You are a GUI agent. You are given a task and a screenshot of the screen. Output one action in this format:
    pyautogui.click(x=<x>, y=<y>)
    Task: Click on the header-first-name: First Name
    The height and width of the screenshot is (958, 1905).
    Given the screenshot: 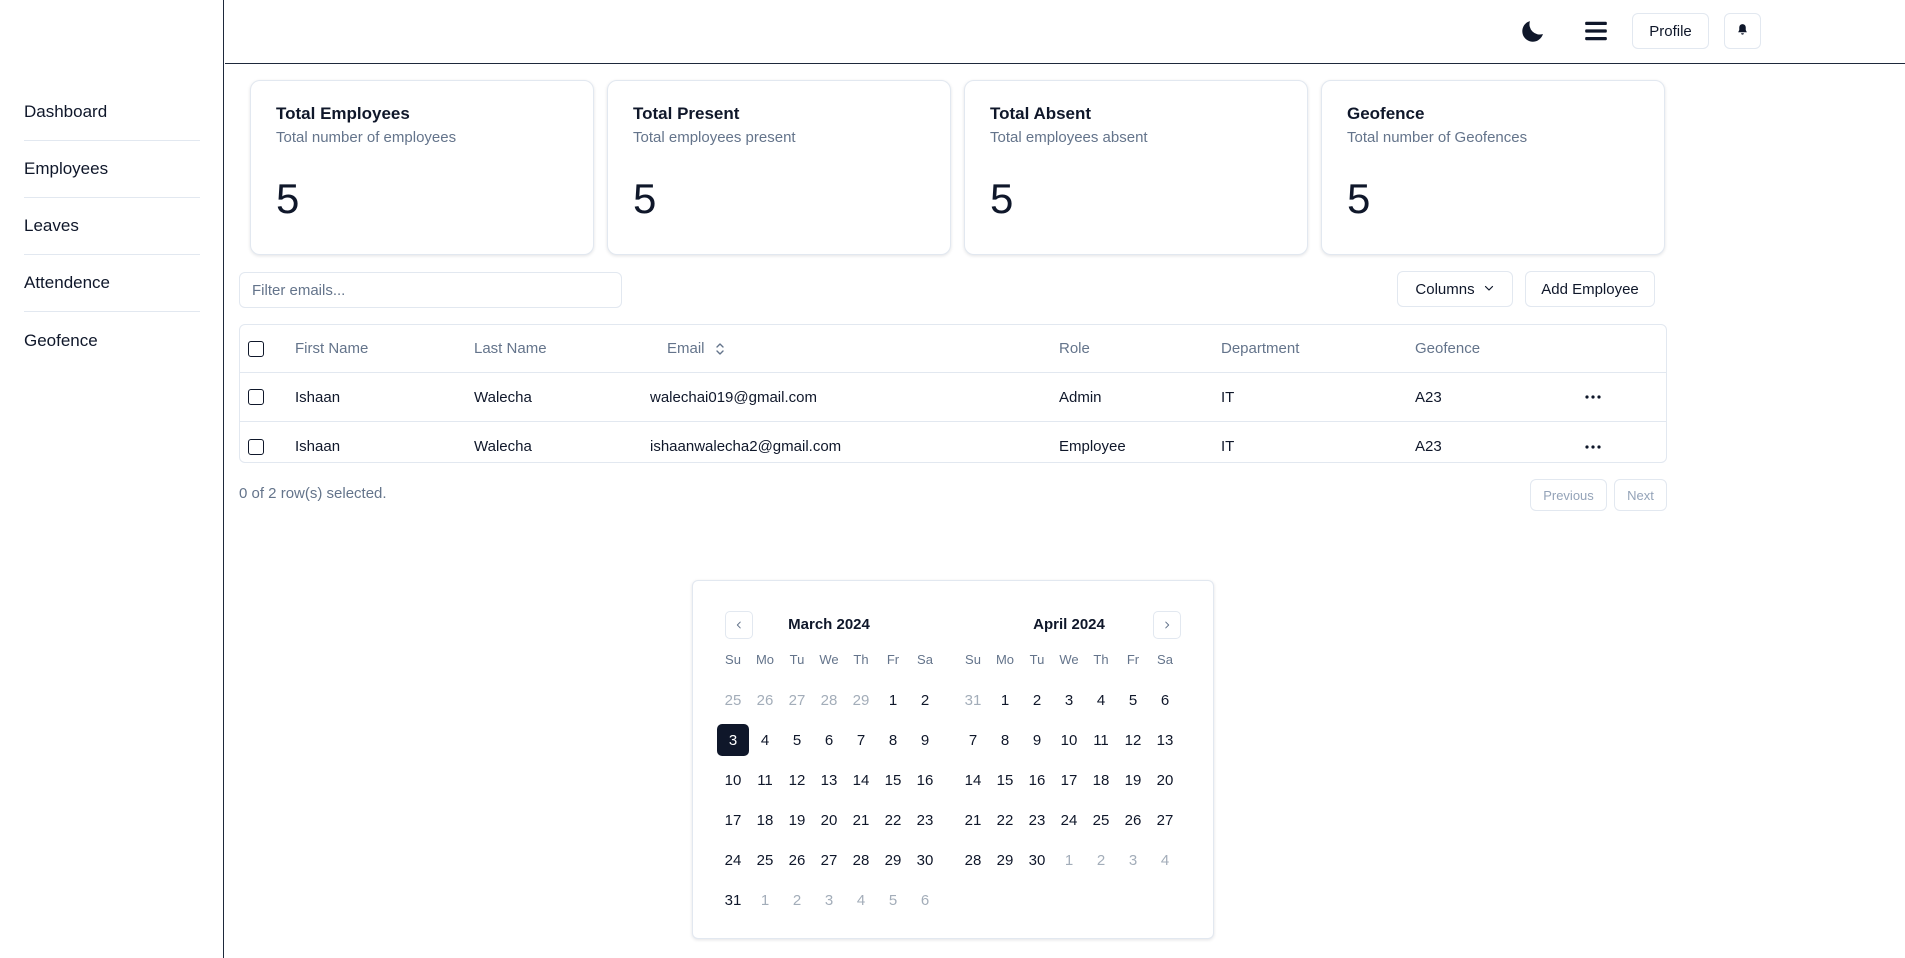 What is the action you would take?
    pyautogui.click(x=331, y=348)
    